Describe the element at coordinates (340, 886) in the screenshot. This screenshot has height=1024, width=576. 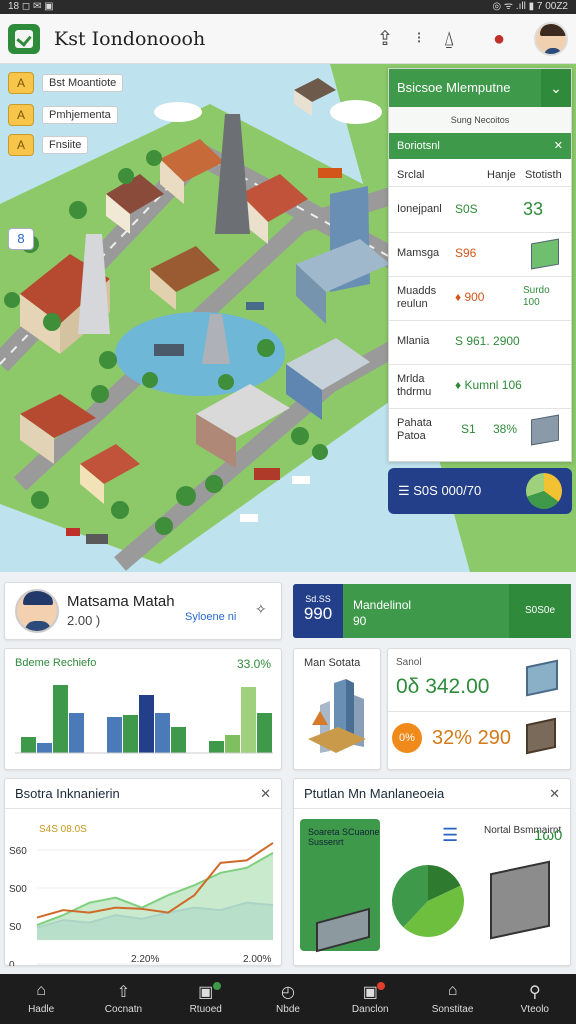
I see `green-tile: Soareta SCuaone Sussenrt` at that location.